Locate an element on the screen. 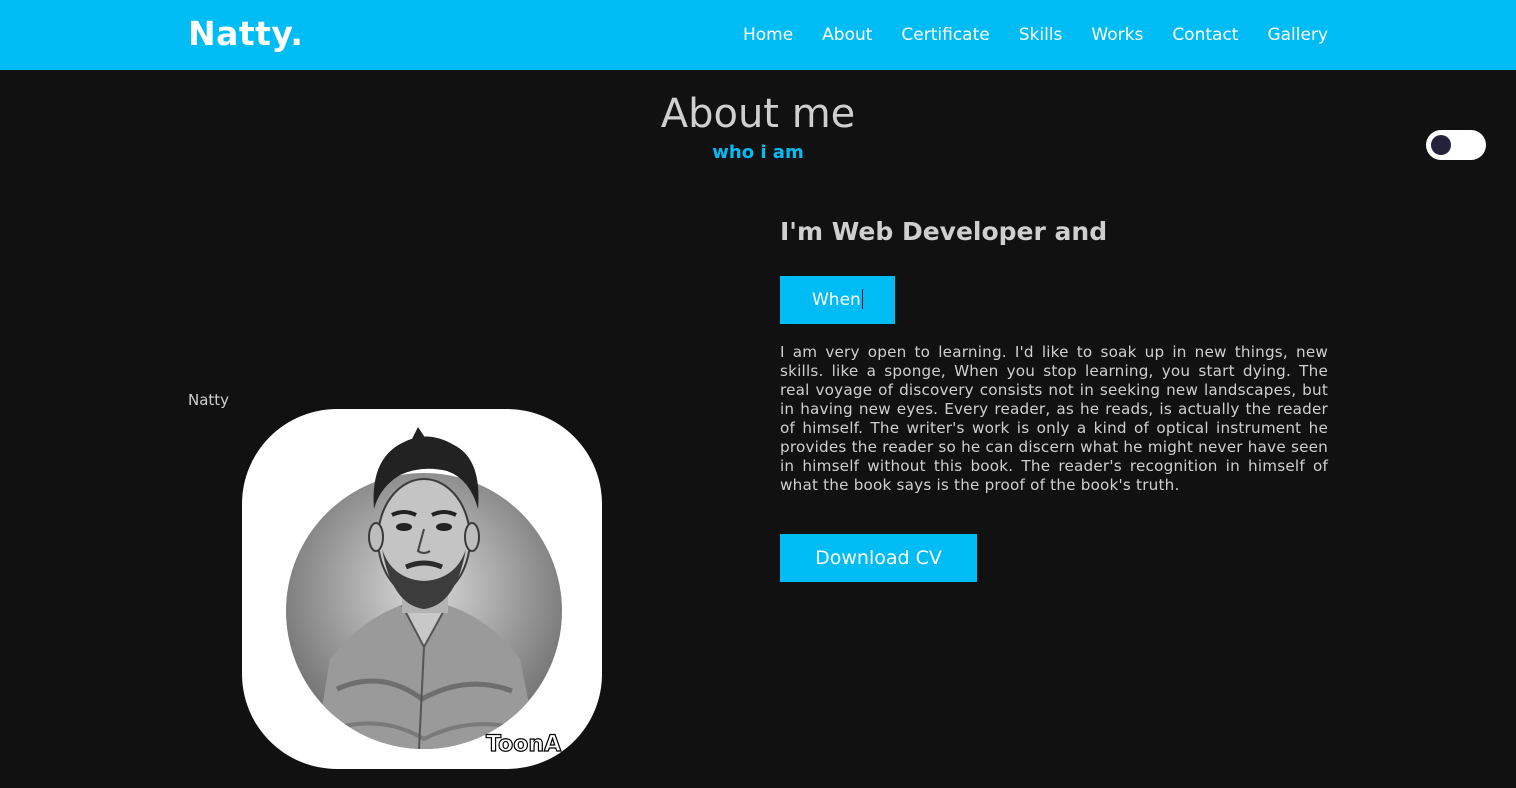  nav-item-about: About is located at coordinates (847, 35).